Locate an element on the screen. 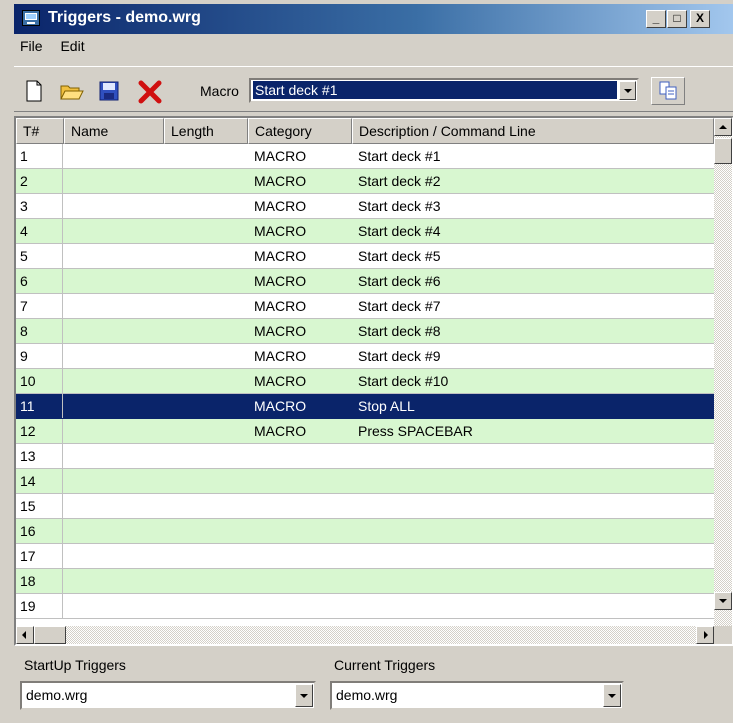 The height and width of the screenshot is (723, 733). table-row: 16 is located at coordinates (365, 531).